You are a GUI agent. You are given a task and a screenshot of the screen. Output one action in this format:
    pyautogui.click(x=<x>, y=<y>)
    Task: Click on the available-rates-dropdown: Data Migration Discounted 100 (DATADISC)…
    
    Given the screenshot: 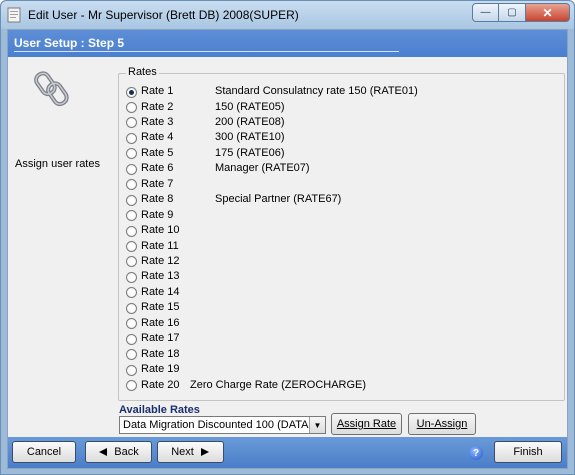 What is the action you would take?
    pyautogui.click(x=222, y=425)
    